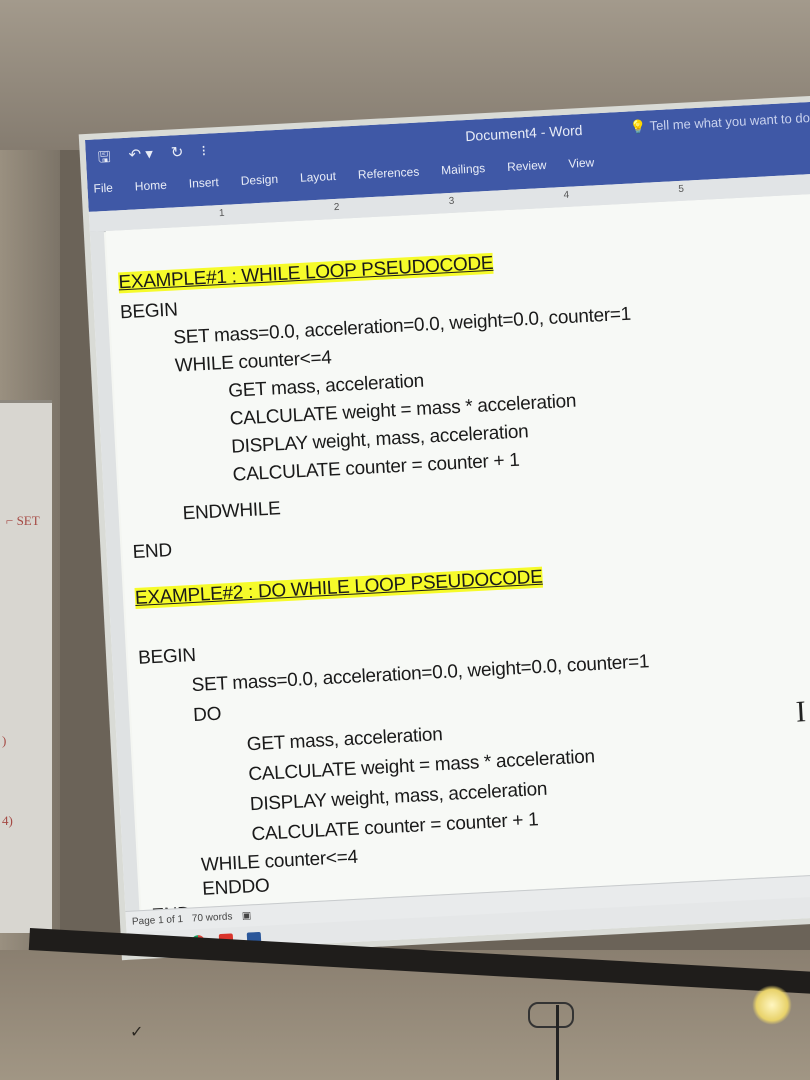  I want to click on pseudocode-line: DO, so click(207, 715).